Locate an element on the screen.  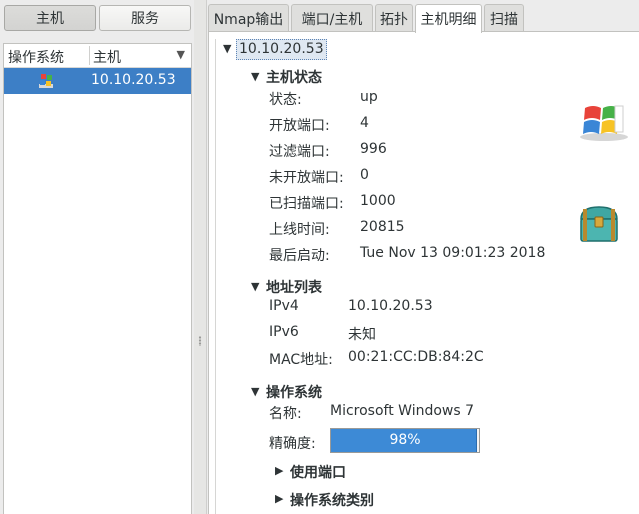
pane-splitter is located at coordinates (200, 257).